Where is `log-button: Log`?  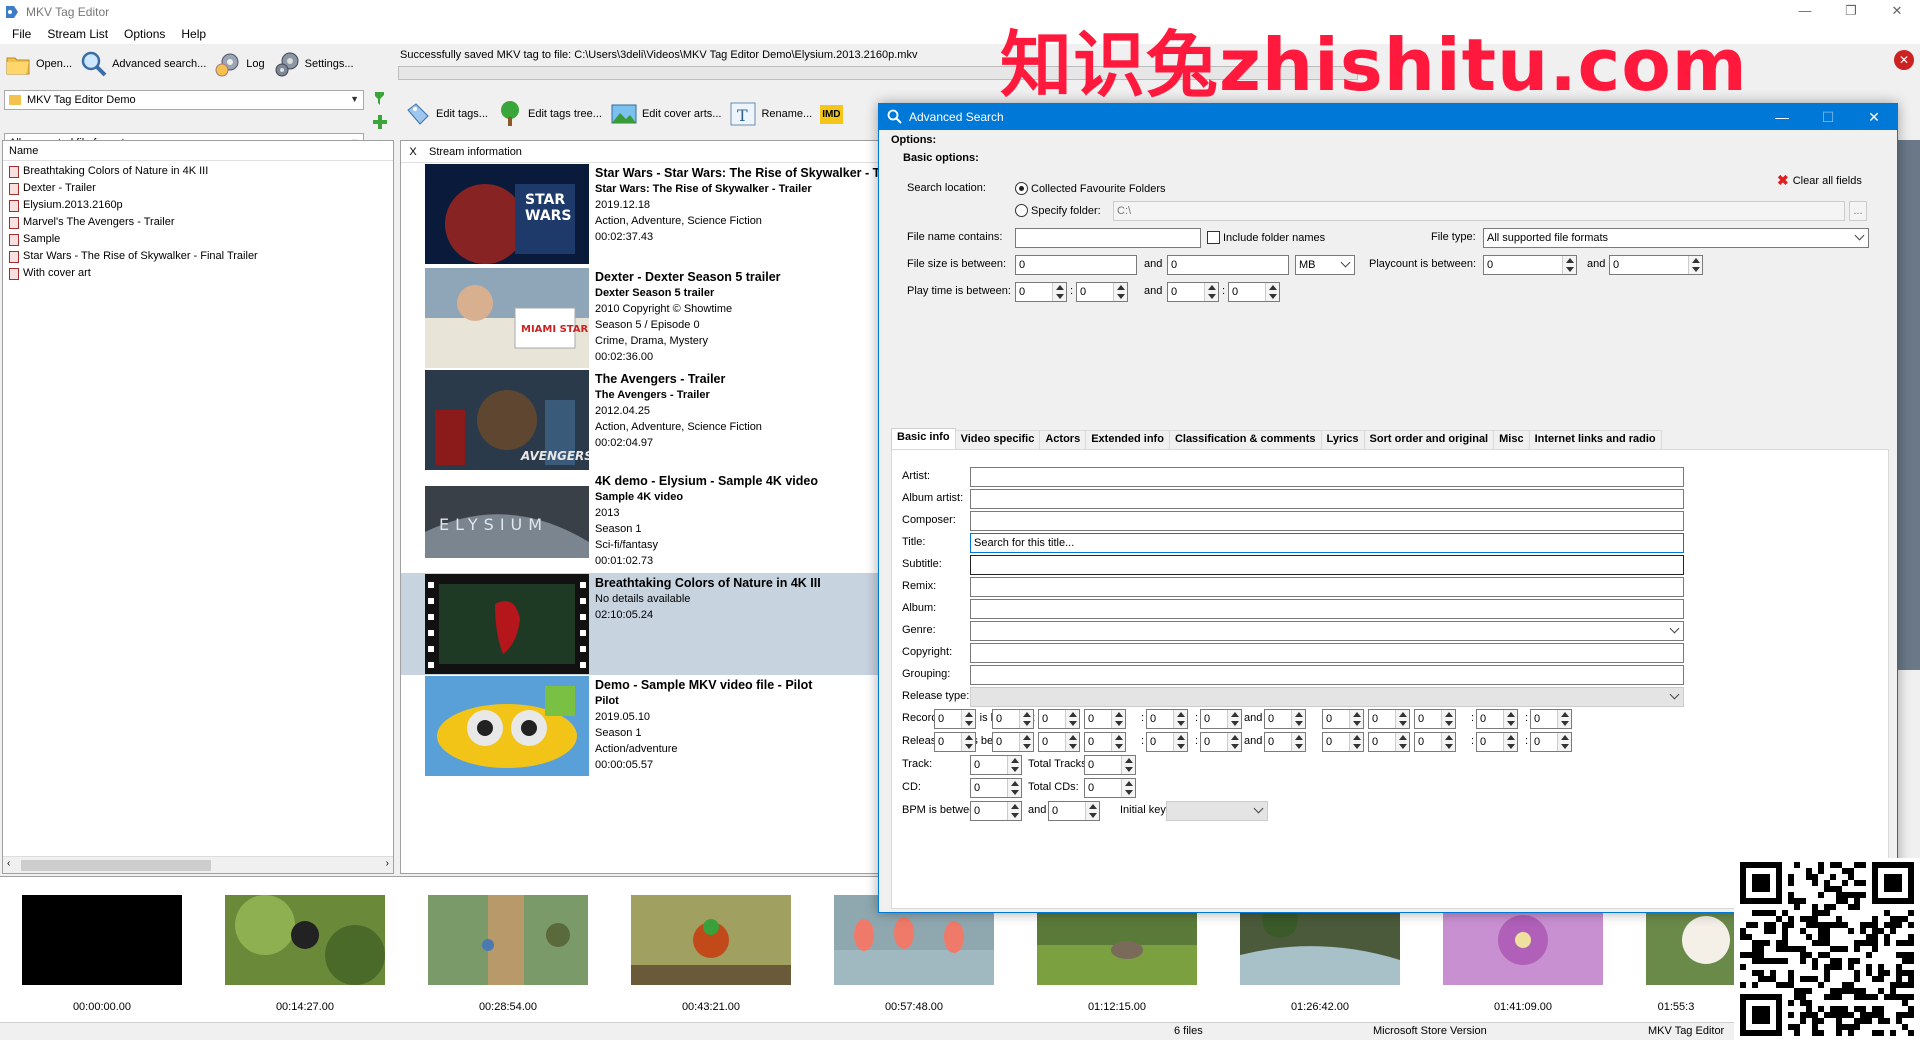 log-button: Log is located at coordinates (239, 64).